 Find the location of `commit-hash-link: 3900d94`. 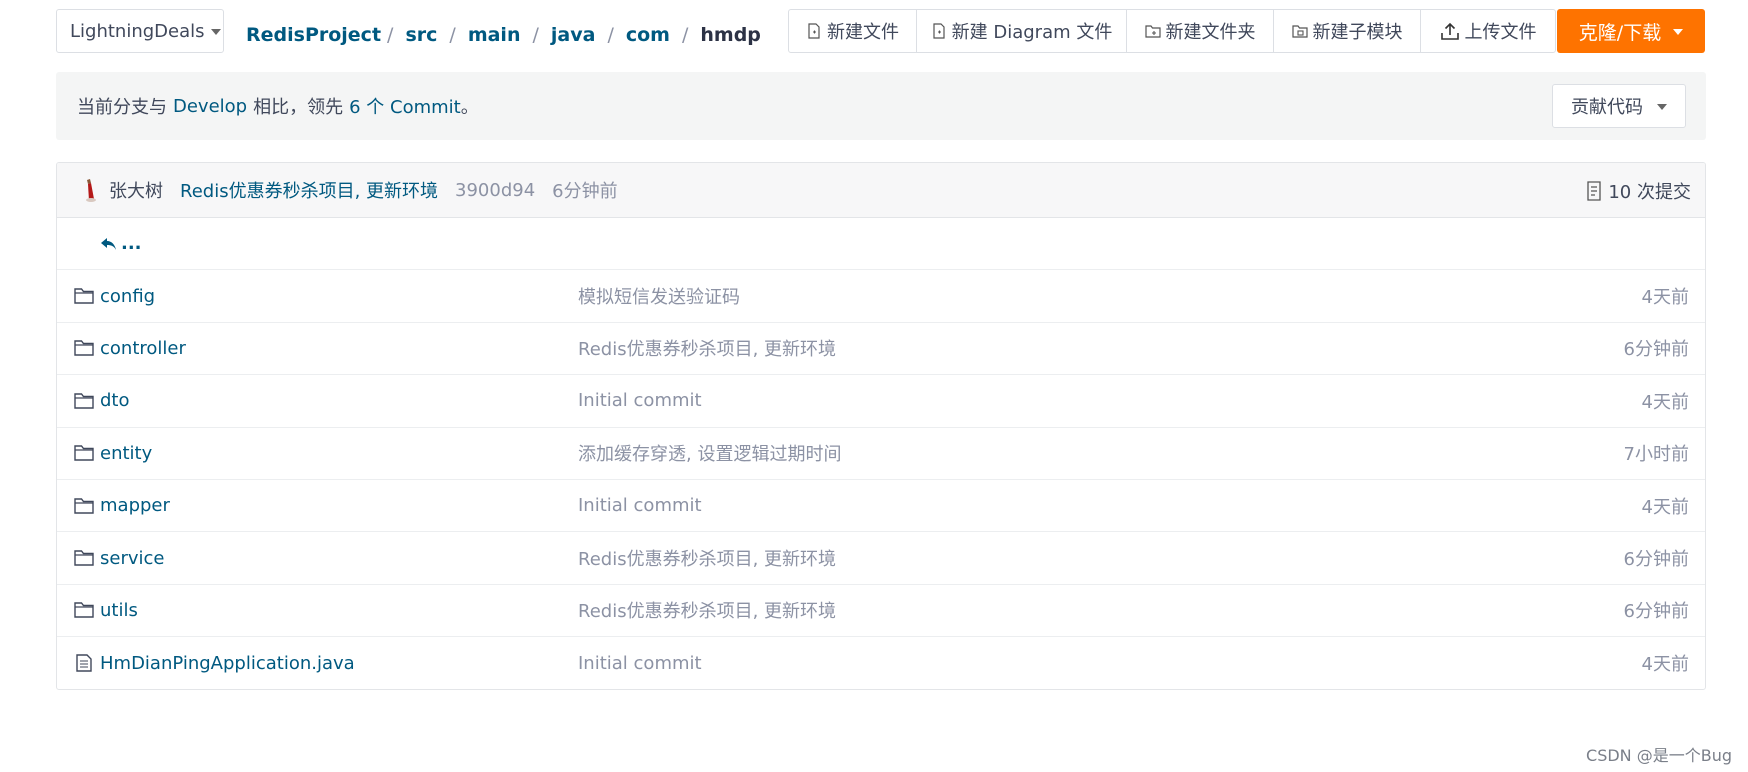

commit-hash-link: 3900d94 is located at coordinates (495, 190).